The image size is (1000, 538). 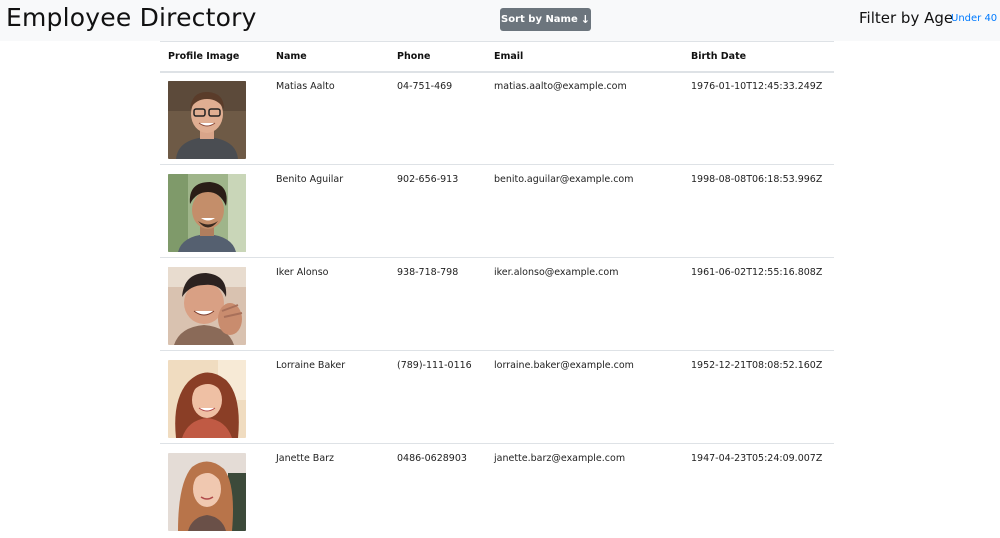 What do you see at coordinates (757, 86) in the screenshot?
I see `employee-birth-date: 1976-01-10T12:45:33.249Z` at bounding box center [757, 86].